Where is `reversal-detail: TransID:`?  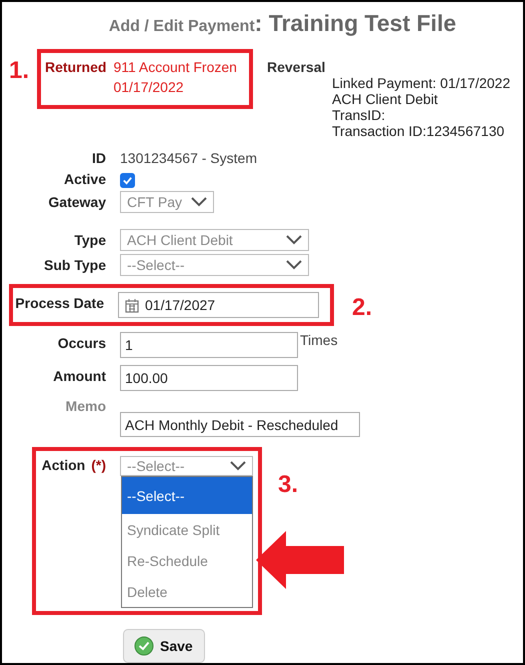
reversal-detail: TransID: is located at coordinates (359, 115).